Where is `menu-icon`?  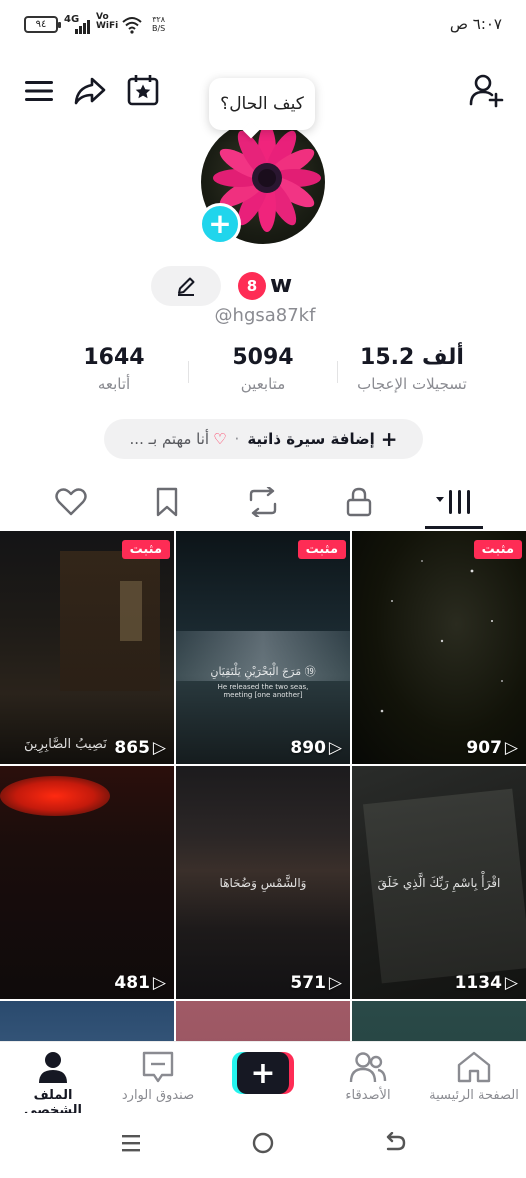 menu-icon is located at coordinates (39, 91).